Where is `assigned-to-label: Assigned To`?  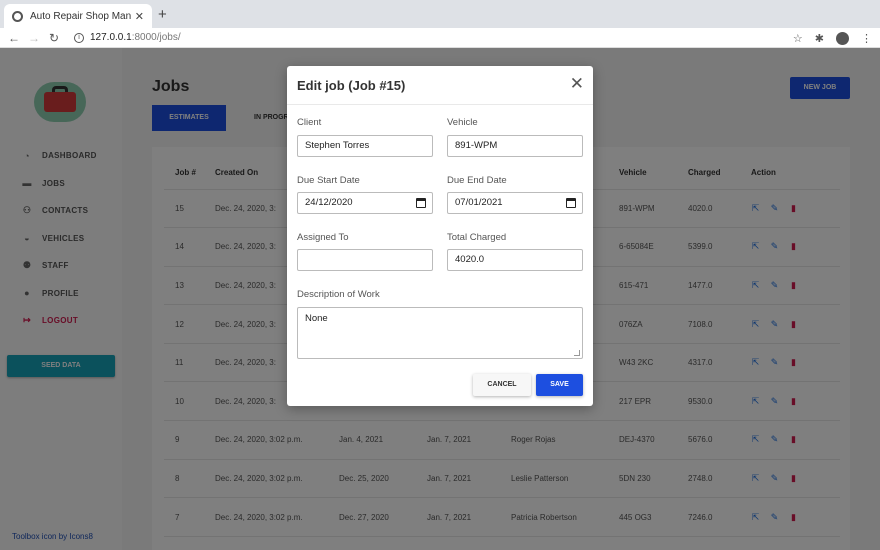 assigned-to-label: Assigned To is located at coordinates (323, 237).